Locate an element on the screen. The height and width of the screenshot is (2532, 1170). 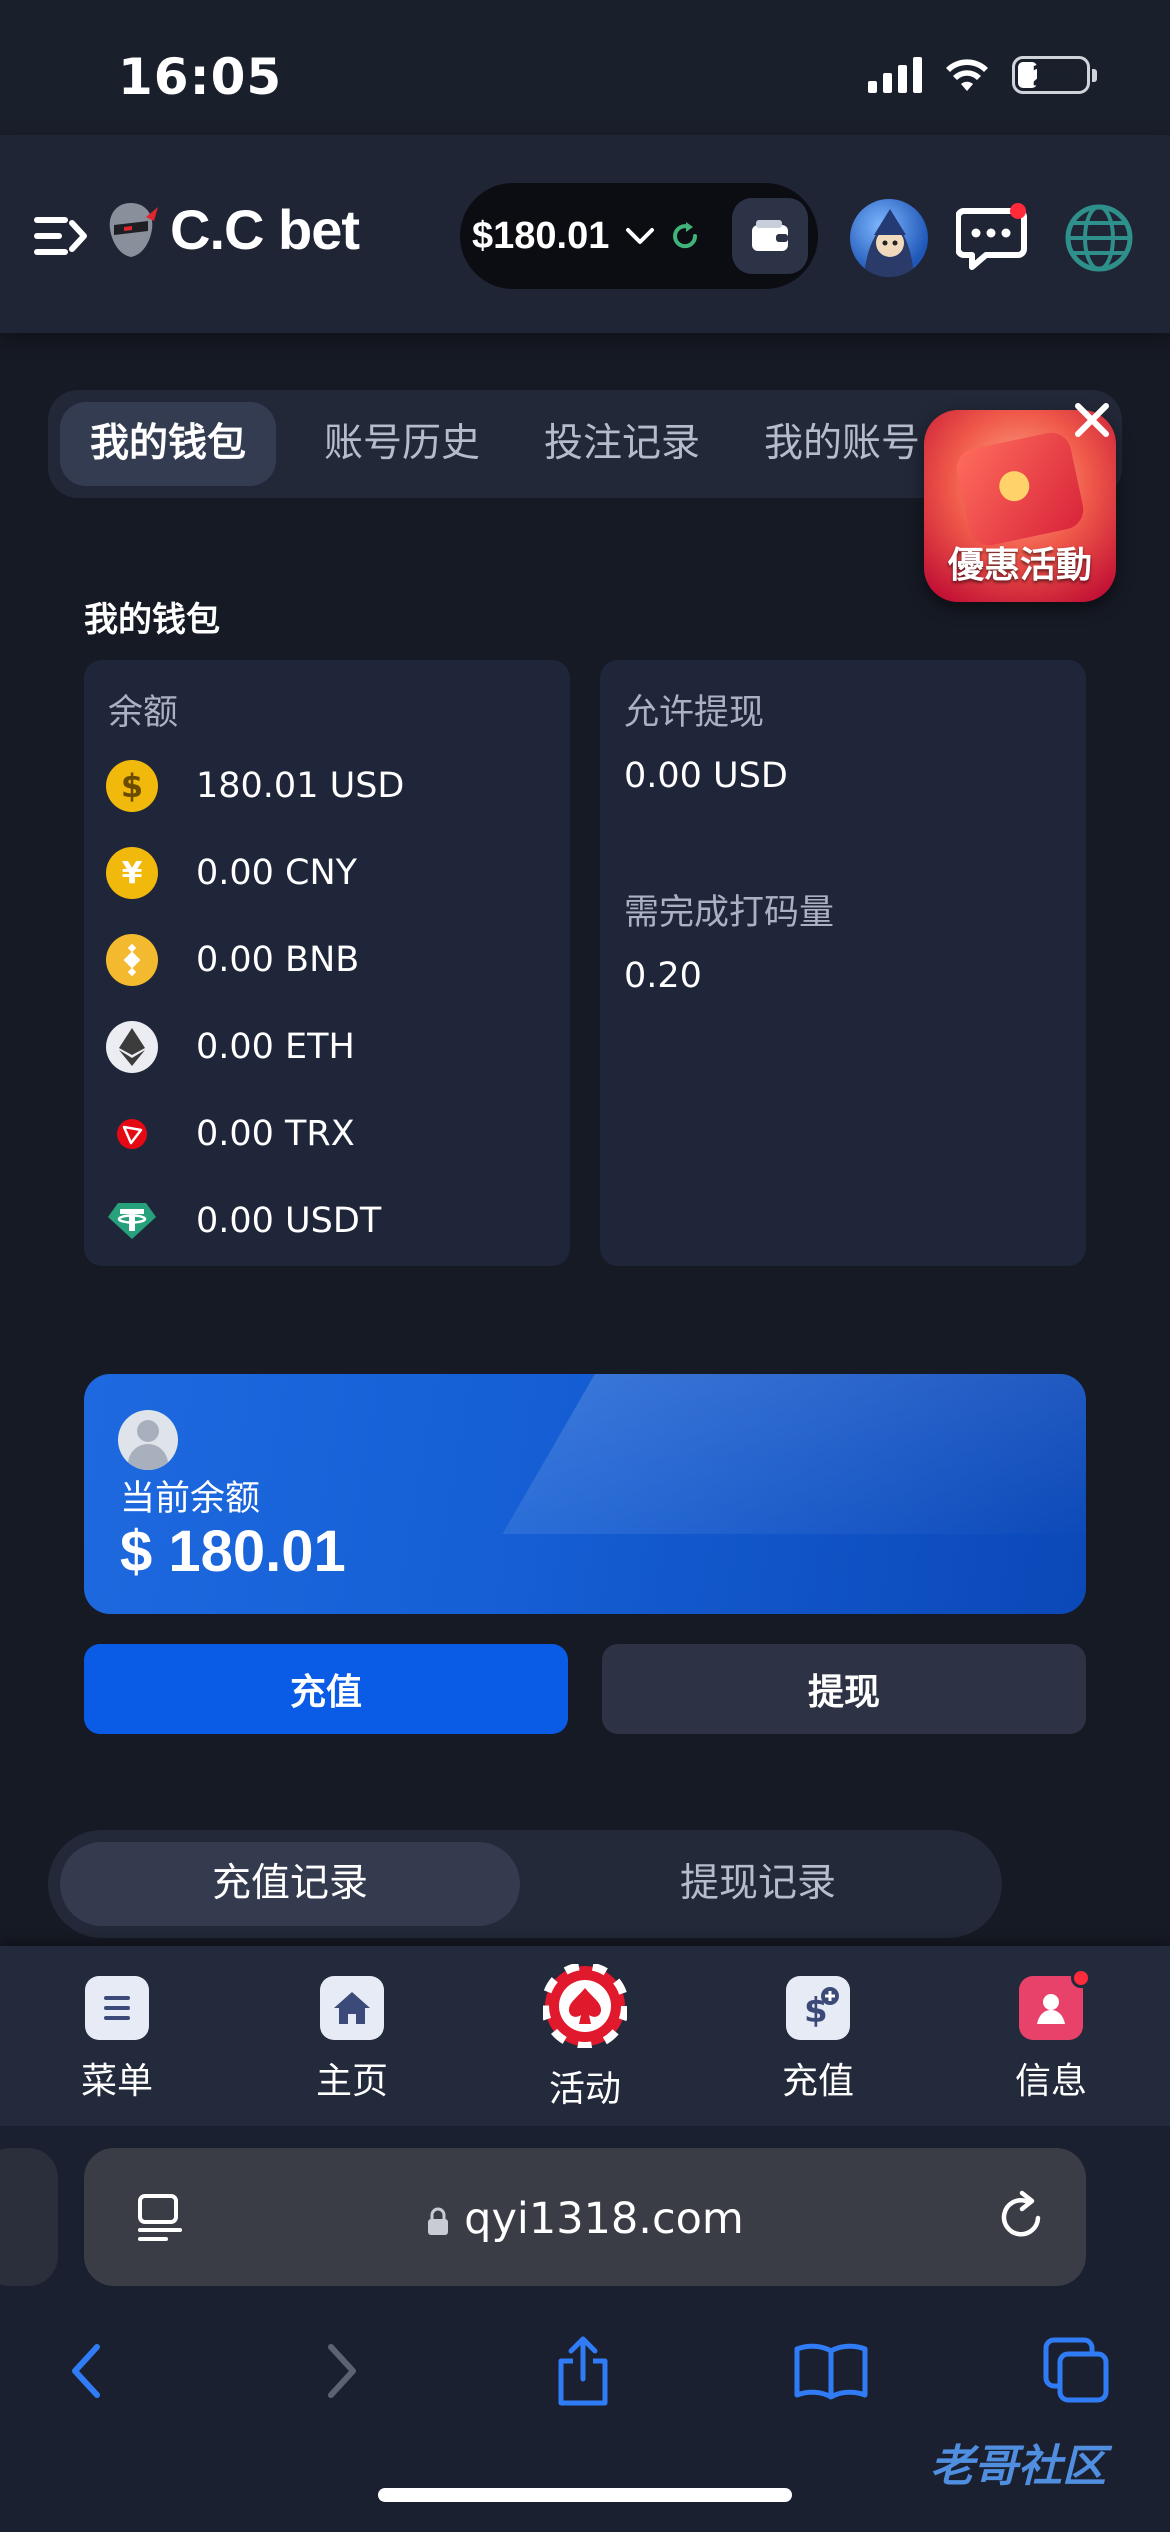
avatar-character-icon is located at coordinates (889, 243).